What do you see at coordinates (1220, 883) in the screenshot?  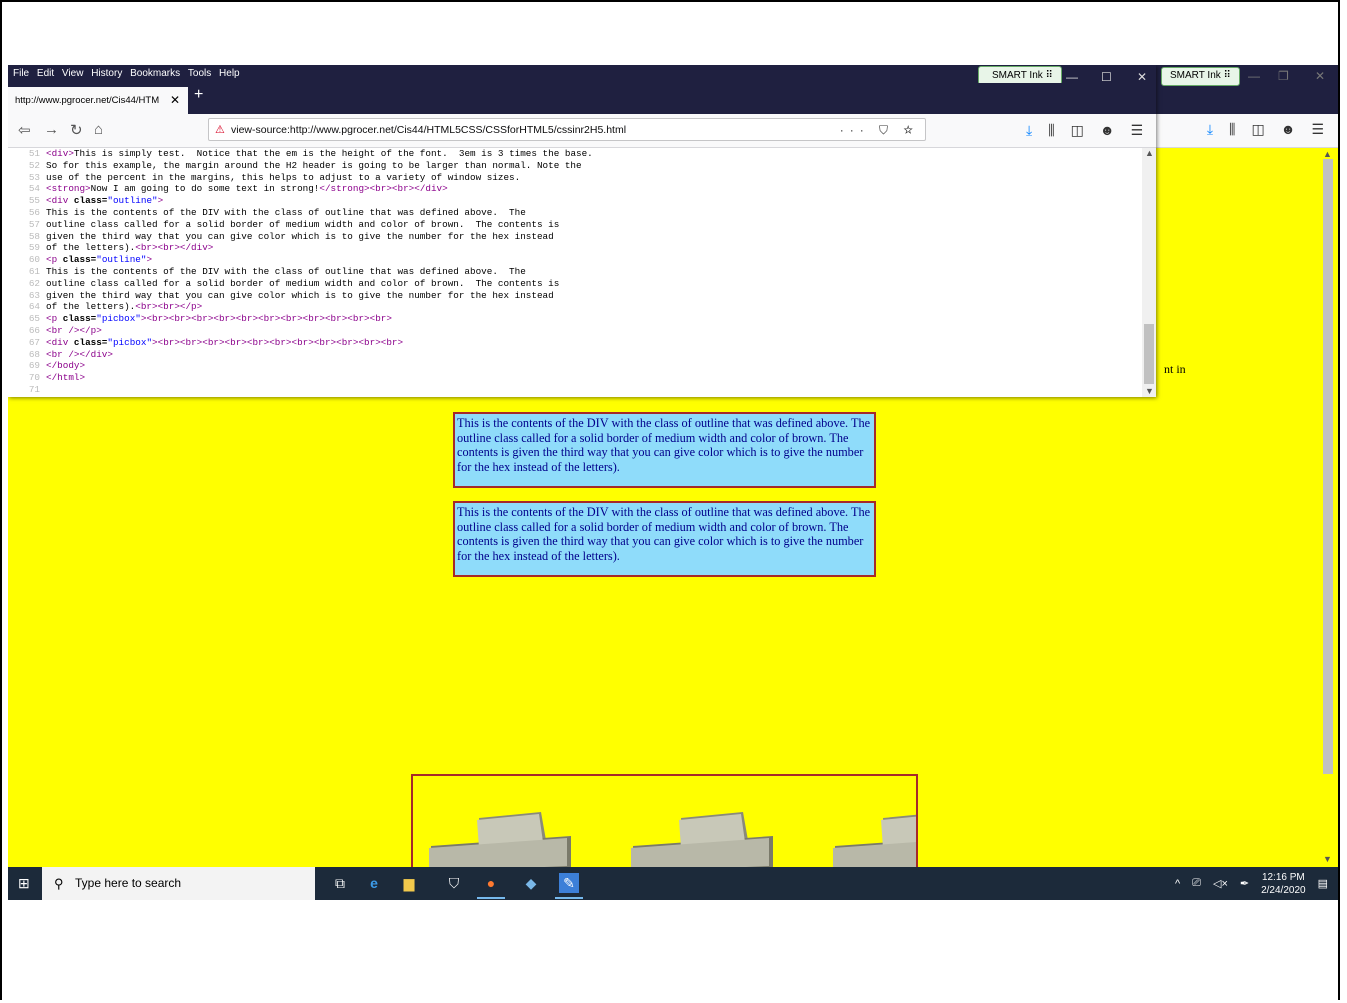 I see `volume-icon: ◁×` at bounding box center [1220, 883].